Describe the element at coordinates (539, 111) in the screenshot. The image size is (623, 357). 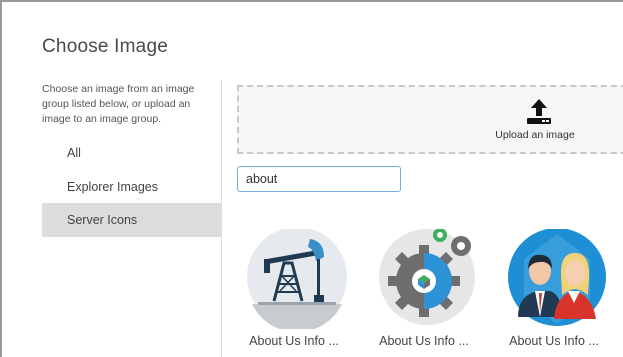
I see `upload-icon` at that location.